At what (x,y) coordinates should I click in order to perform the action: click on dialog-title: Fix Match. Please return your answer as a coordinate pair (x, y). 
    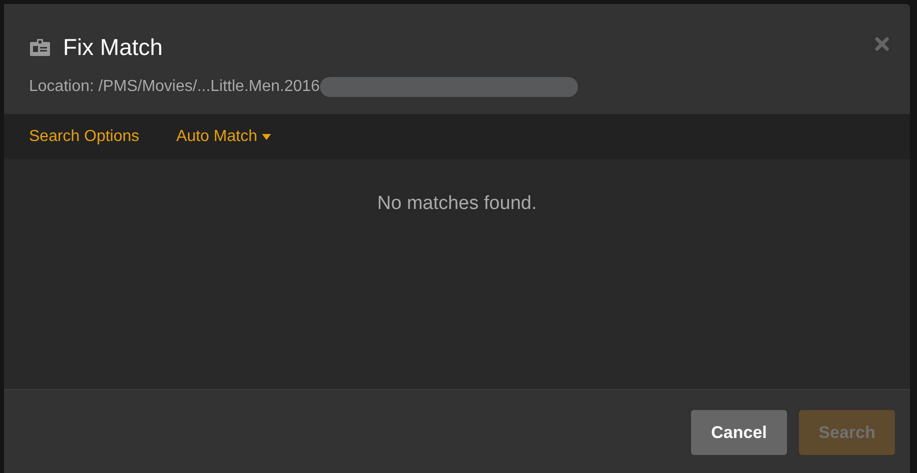
    Looking at the image, I should click on (113, 47).